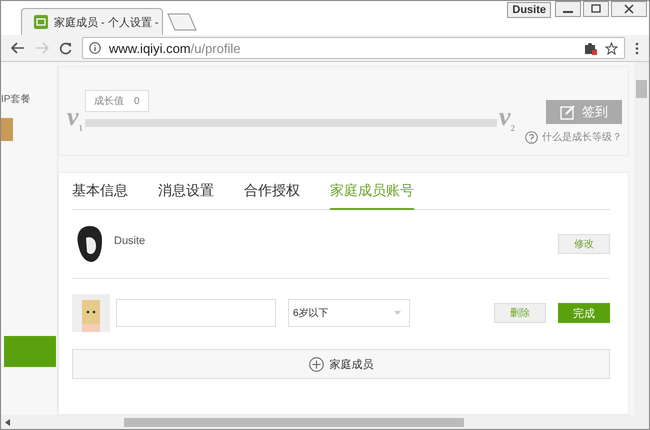  I want to click on level-end-label: v$_{2}$, so click(506, 118).